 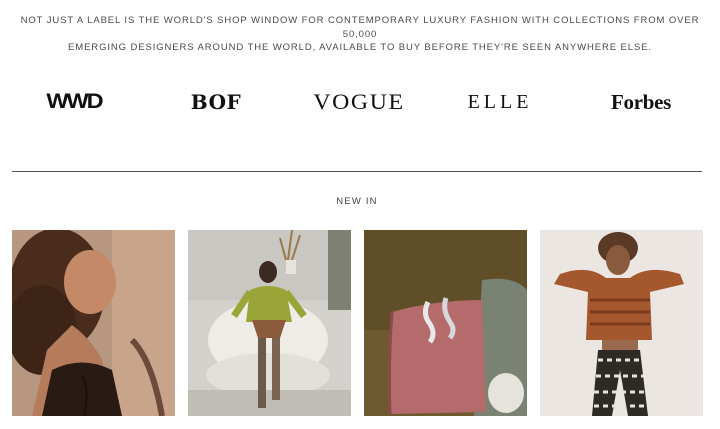 I want to click on elle-logo: ELLE, so click(x=500, y=101).